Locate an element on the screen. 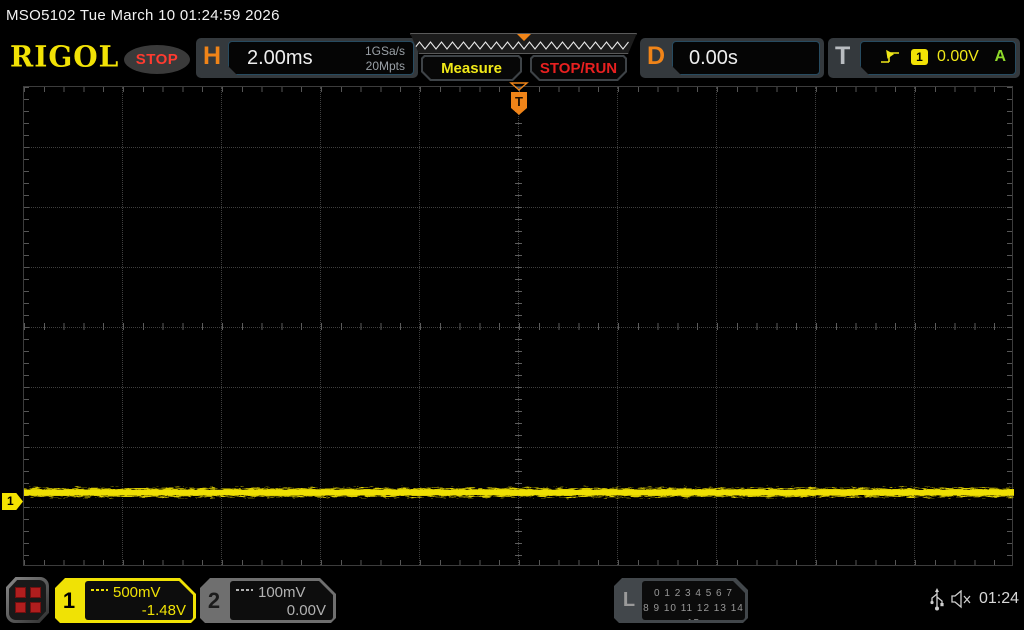  logic-channel-numbers: 0 1 2 3 4 5 6 7 8 9 10 11 12 13 14 15 is located at coordinates (693, 600).